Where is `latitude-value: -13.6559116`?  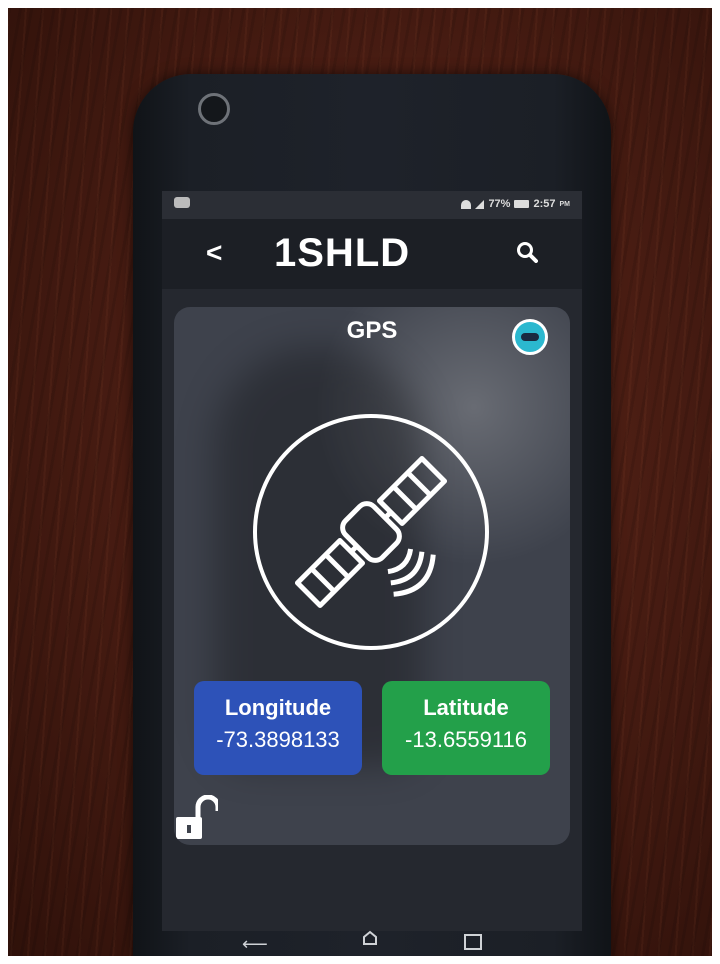
latitude-value: -13.6559116 is located at coordinates (466, 739).